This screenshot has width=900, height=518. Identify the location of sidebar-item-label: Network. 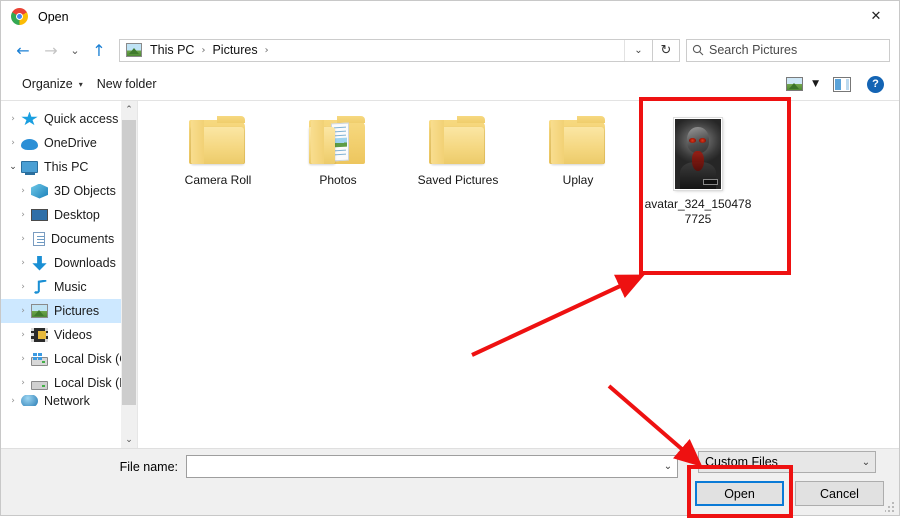
(67, 400).